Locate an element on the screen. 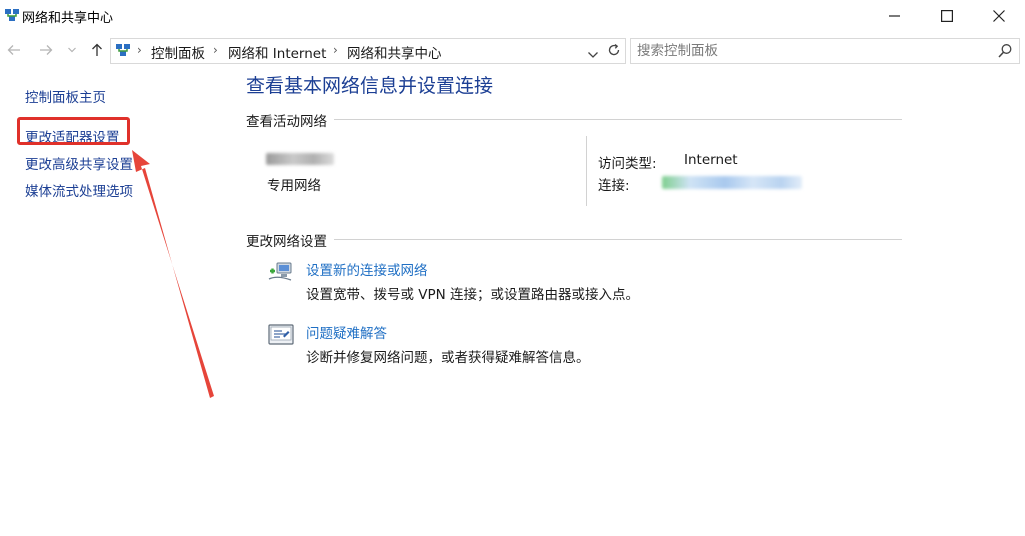  setup-new-connection-description: 设置宽带、拨号或 VPN 连接；或设置路由器或接入点。 is located at coordinates (473, 295).